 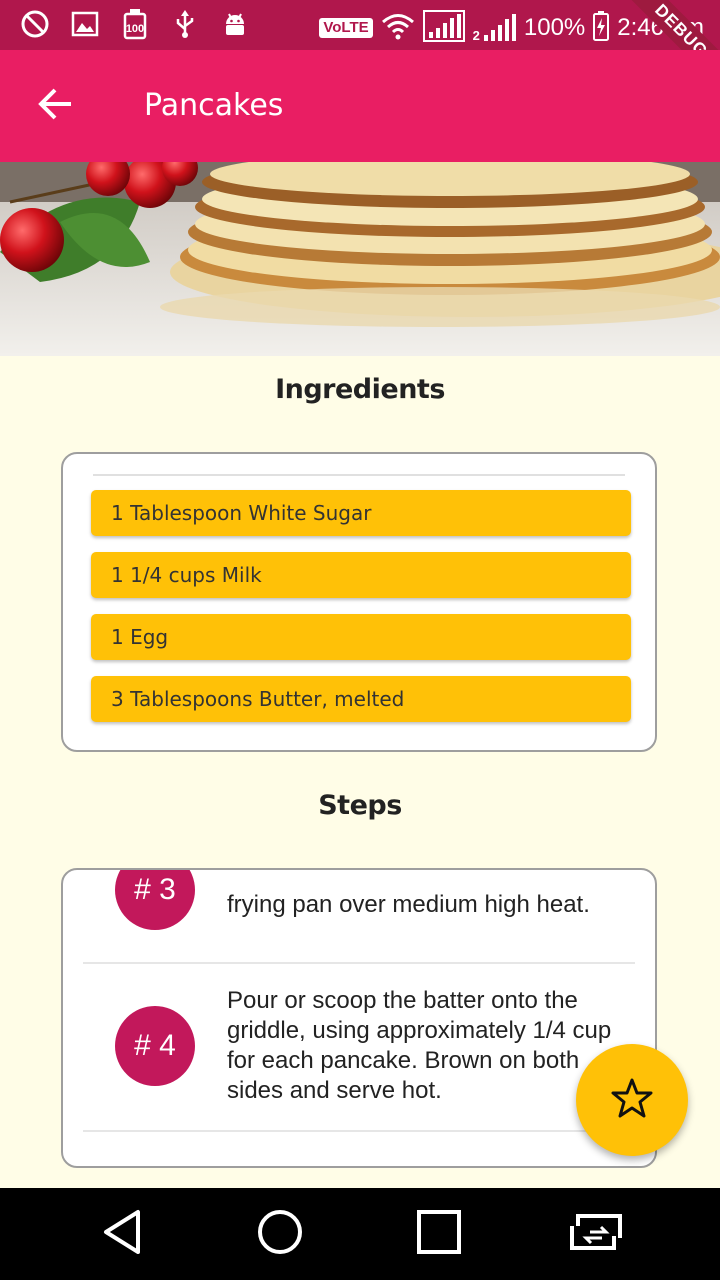 I want to click on signal-sim2-icon: 2, so click(x=494, y=28).